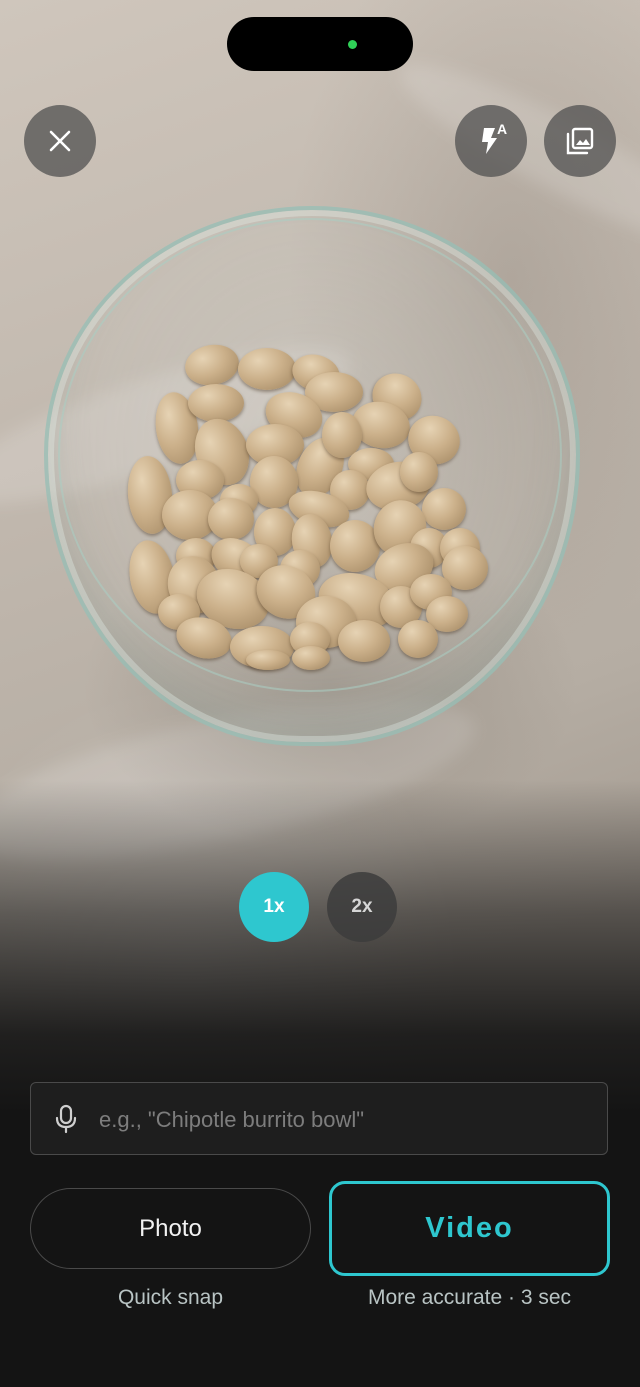  What do you see at coordinates (170, 1297) in the screenshot?
I see `photo-mode-caption: Quick snap` at bounding box center [170, 1297].